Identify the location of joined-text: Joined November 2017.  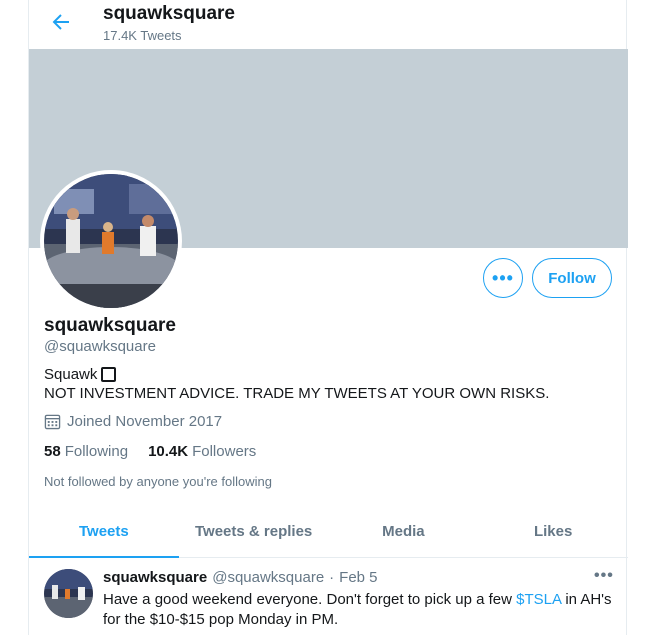
(145, 421).